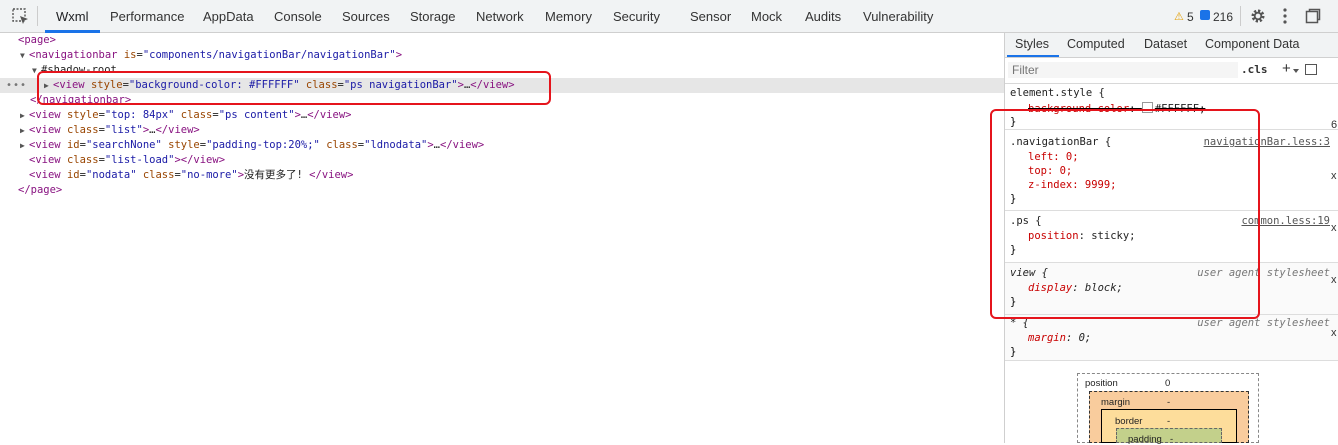 This screenshot has width=1338, height=445. I want to click on attr-value: "searchNone", so click(123, 145).